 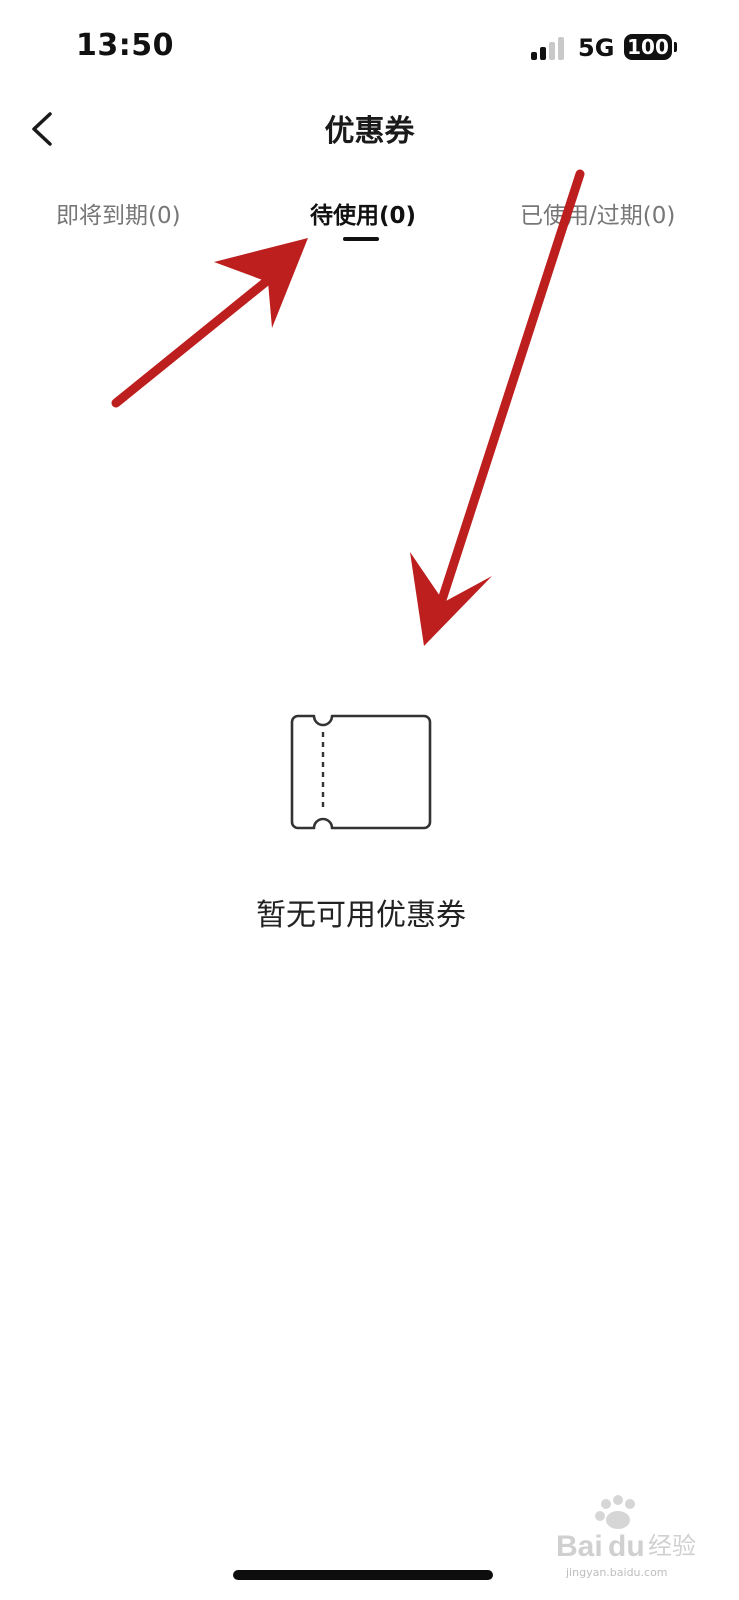 What do you see at coordinates (363, 213) in the screenshot?
I see `tab-unused: 待使用(0)` at bounding box center [363, 213].